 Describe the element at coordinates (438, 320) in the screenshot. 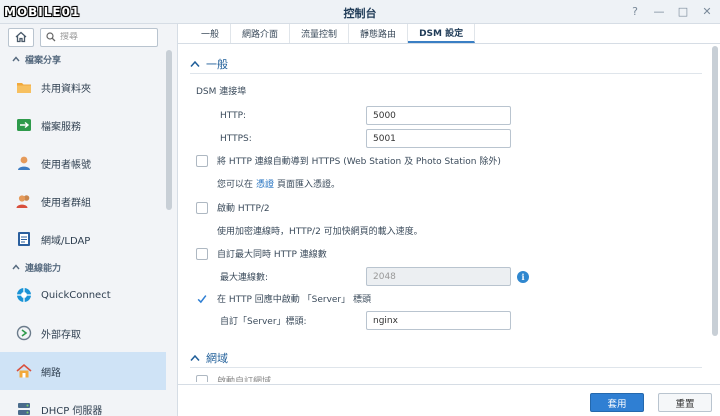

I see `custom-server-header-field: nginx` at that location.